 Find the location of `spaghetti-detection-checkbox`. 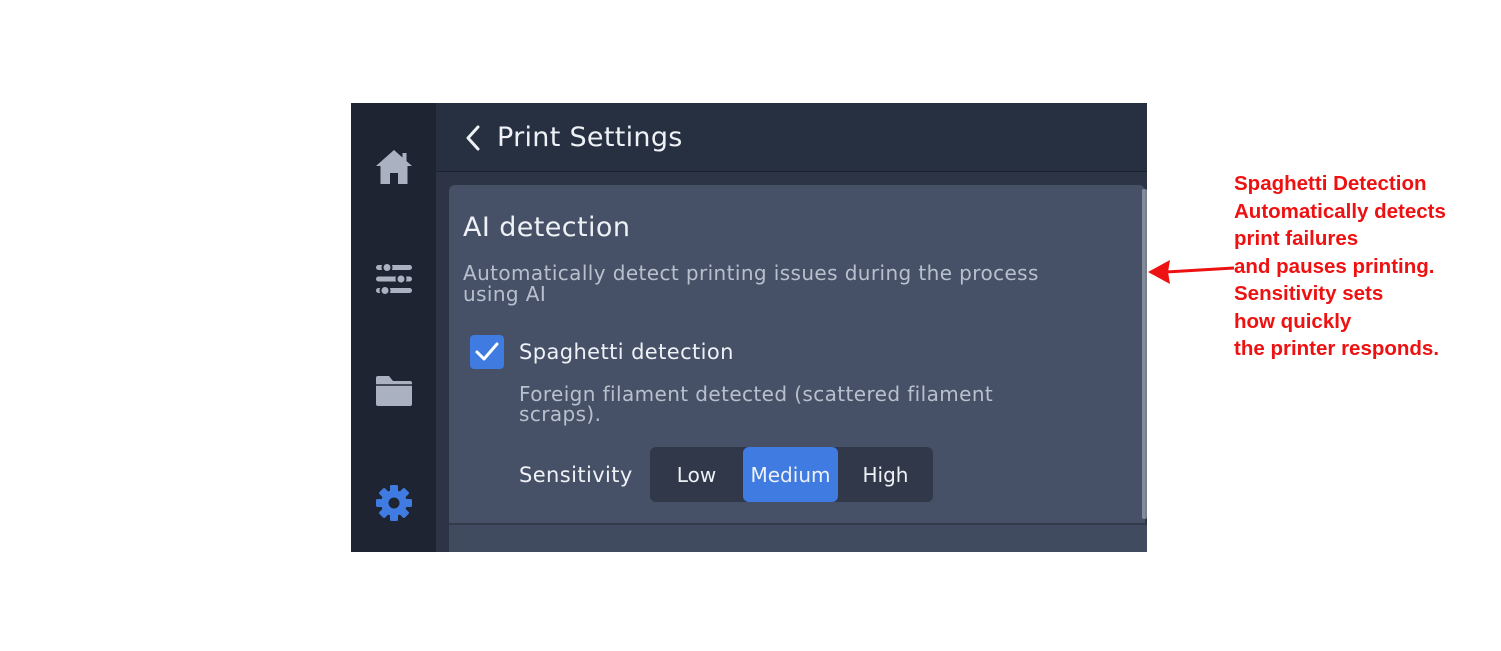

spaghetti-detection-checkbox is located at coordinates (487, 352).